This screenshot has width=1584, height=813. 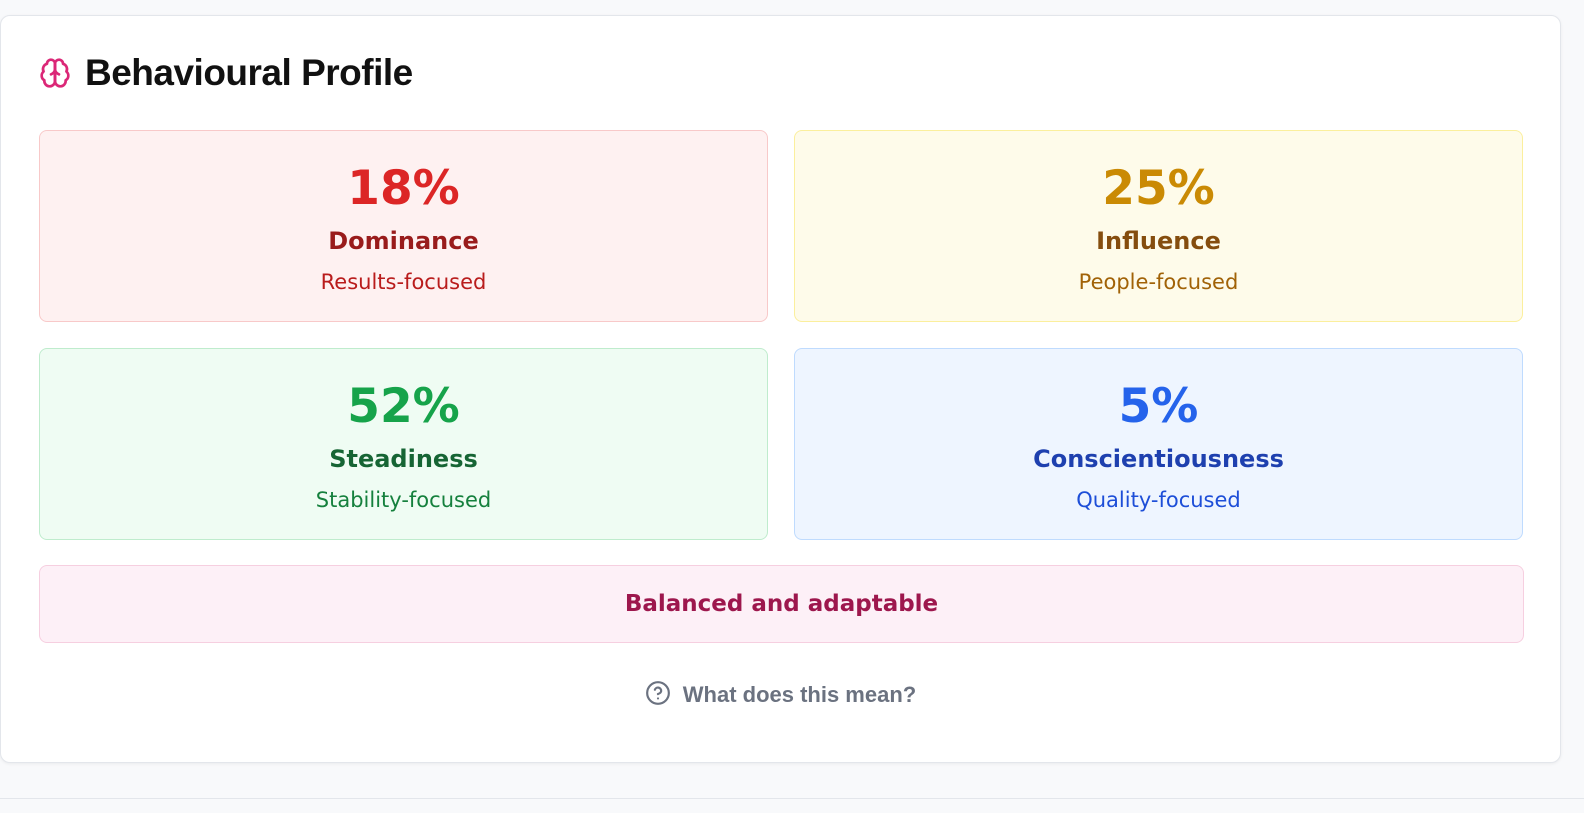 I want to click on card-header: Behavioural Profile, so click(x=226, y=73).